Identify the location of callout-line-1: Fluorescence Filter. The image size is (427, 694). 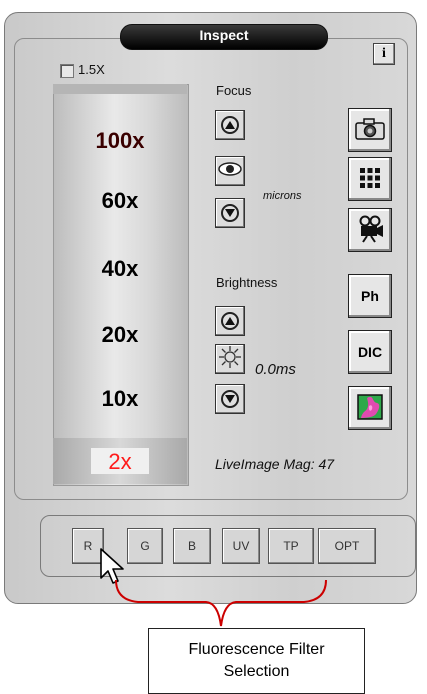
(256, 649).